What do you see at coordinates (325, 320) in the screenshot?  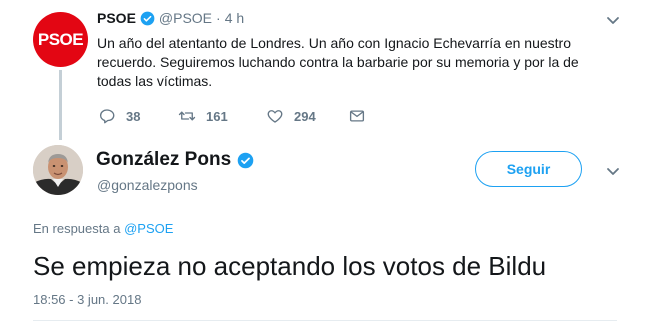 I see `divider` at bounding box center [325, 320].